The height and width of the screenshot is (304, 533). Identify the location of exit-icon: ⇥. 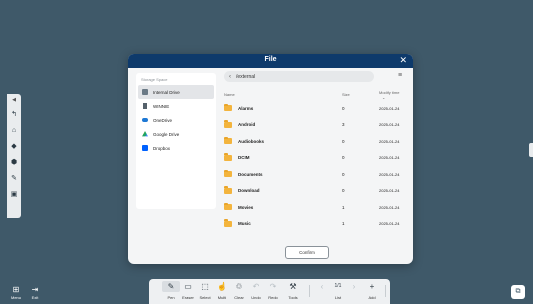
(35, 289).